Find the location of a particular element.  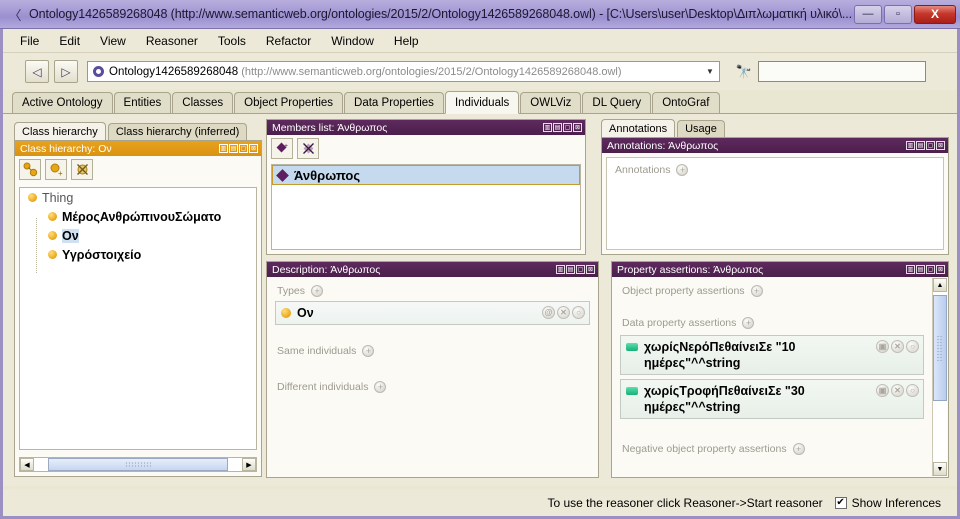

tree-node-thing: Thing is located at coordinates (138, 197).